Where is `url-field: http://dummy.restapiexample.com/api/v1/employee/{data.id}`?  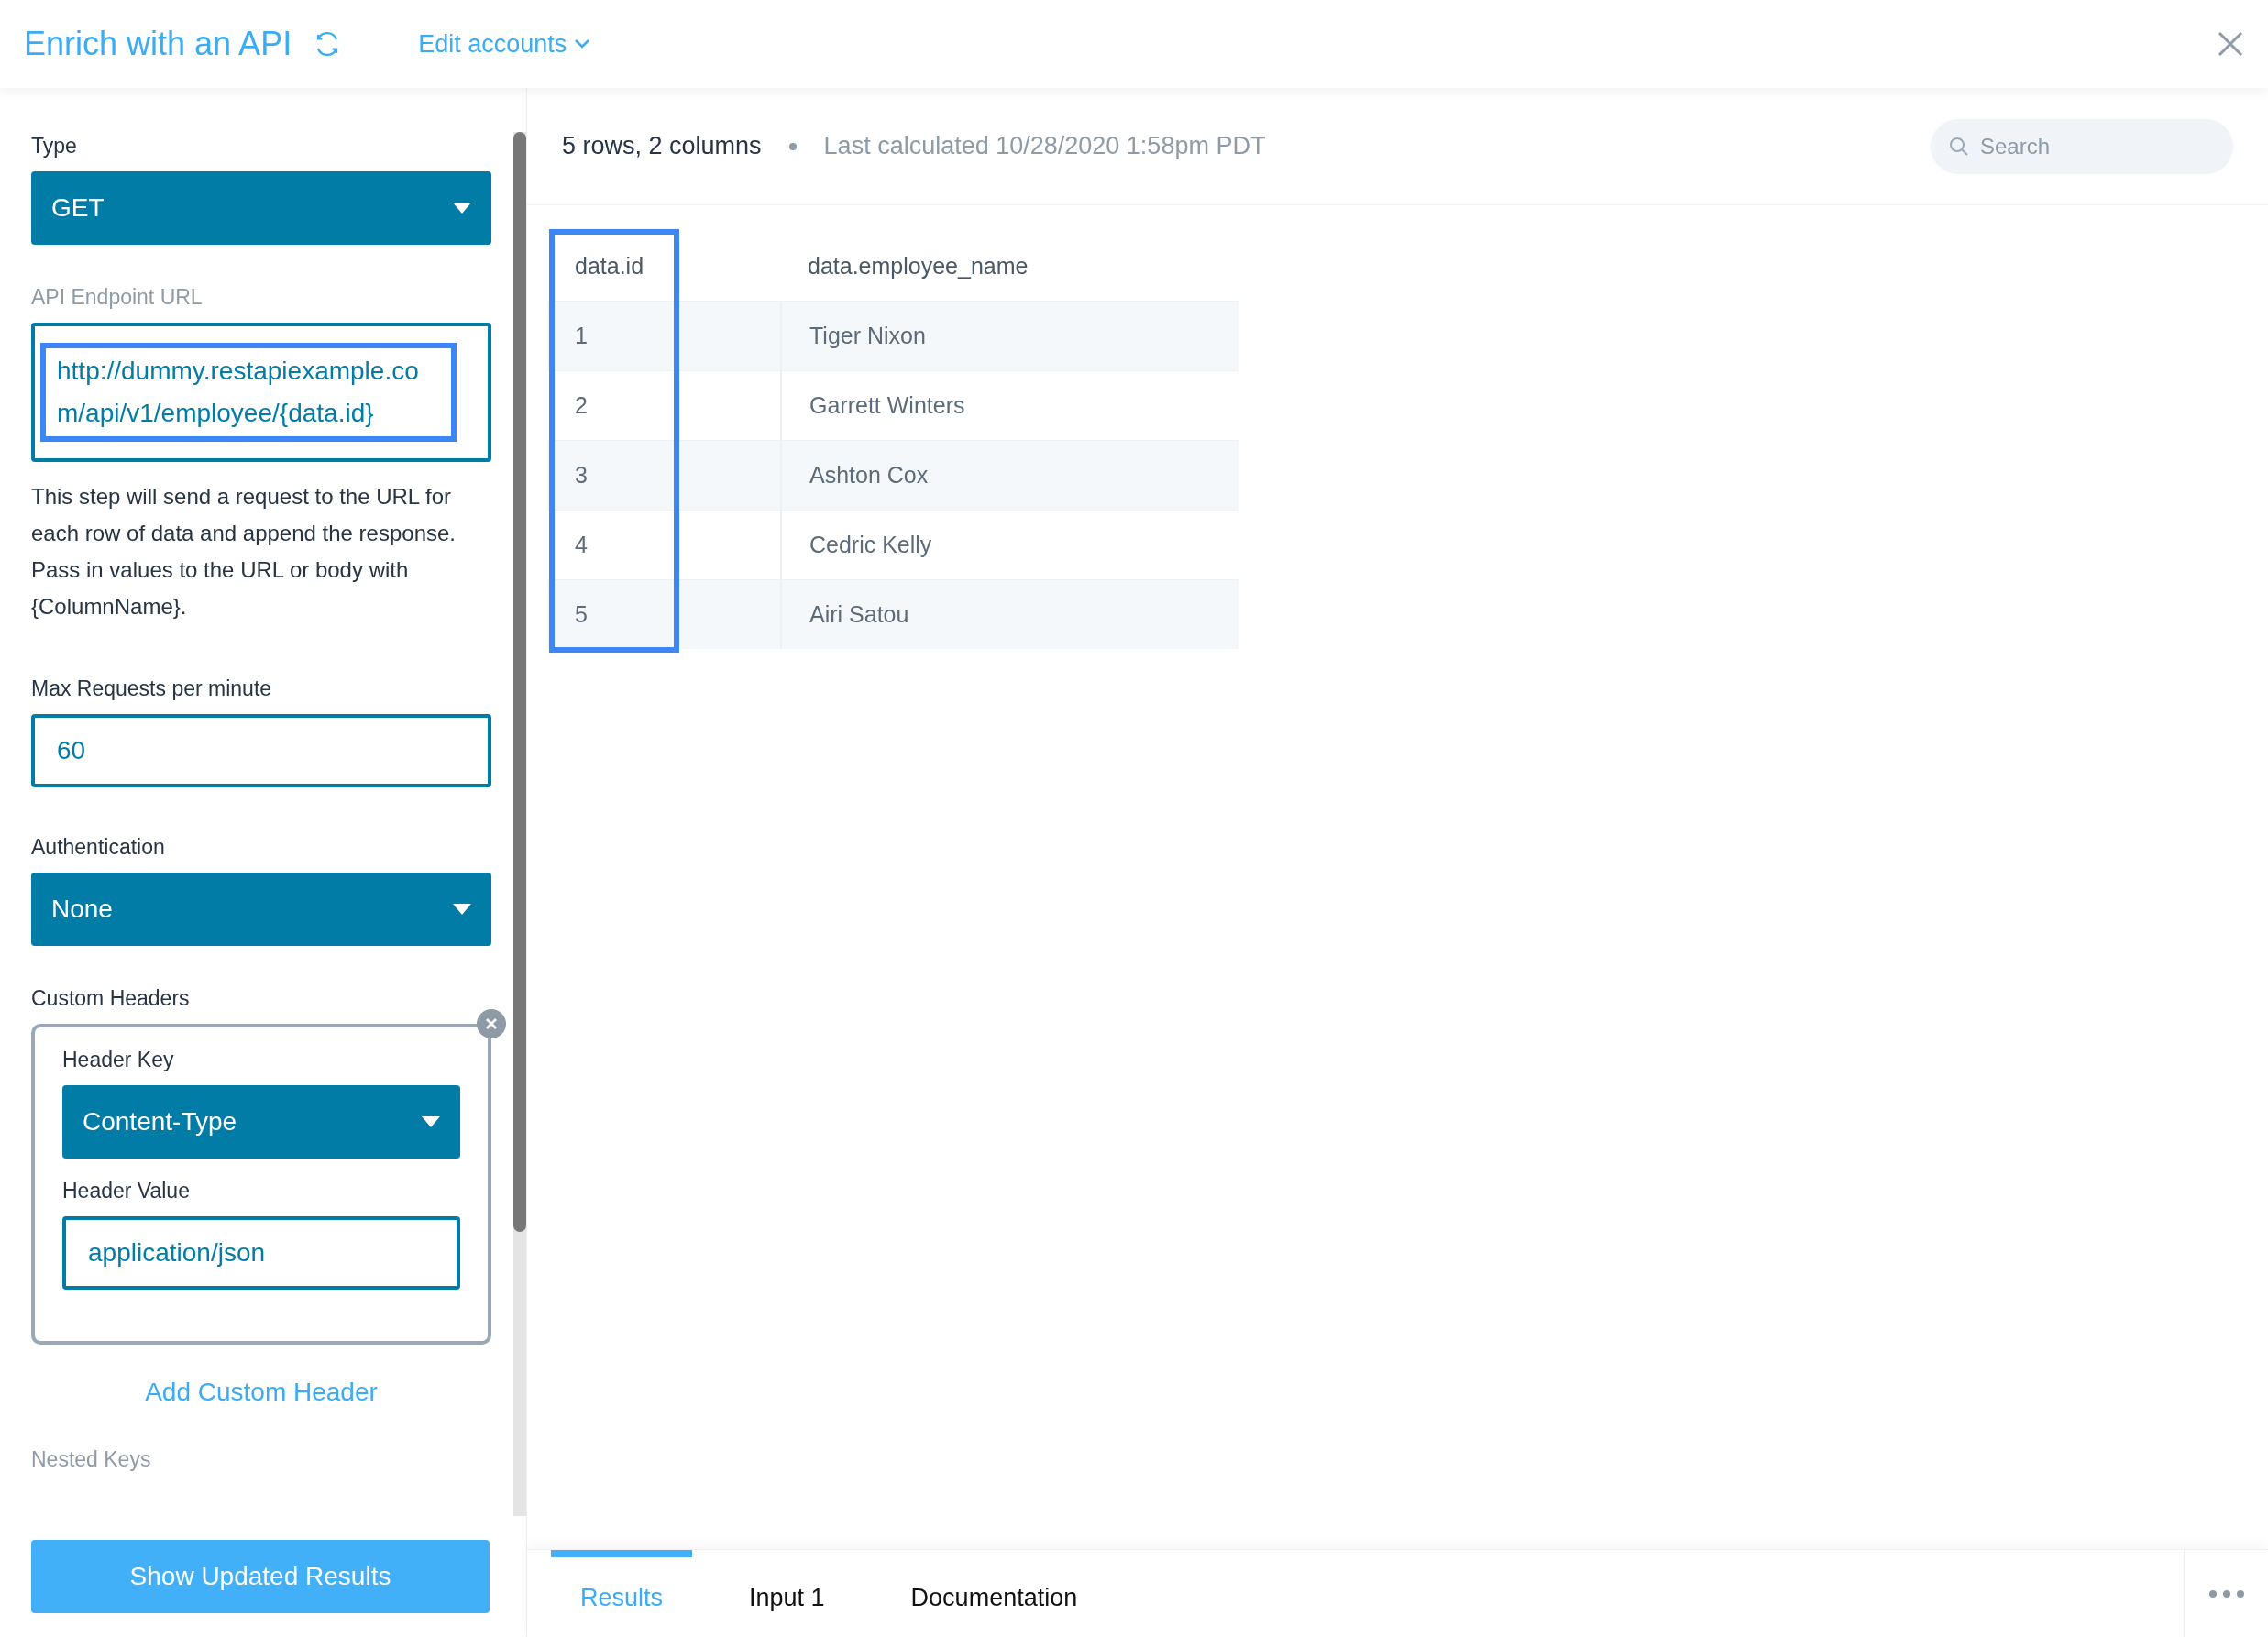 url-field: http://dummy.restapiexample.com/api/v1/employee/{data.id} is located at coordinates (261, 393).